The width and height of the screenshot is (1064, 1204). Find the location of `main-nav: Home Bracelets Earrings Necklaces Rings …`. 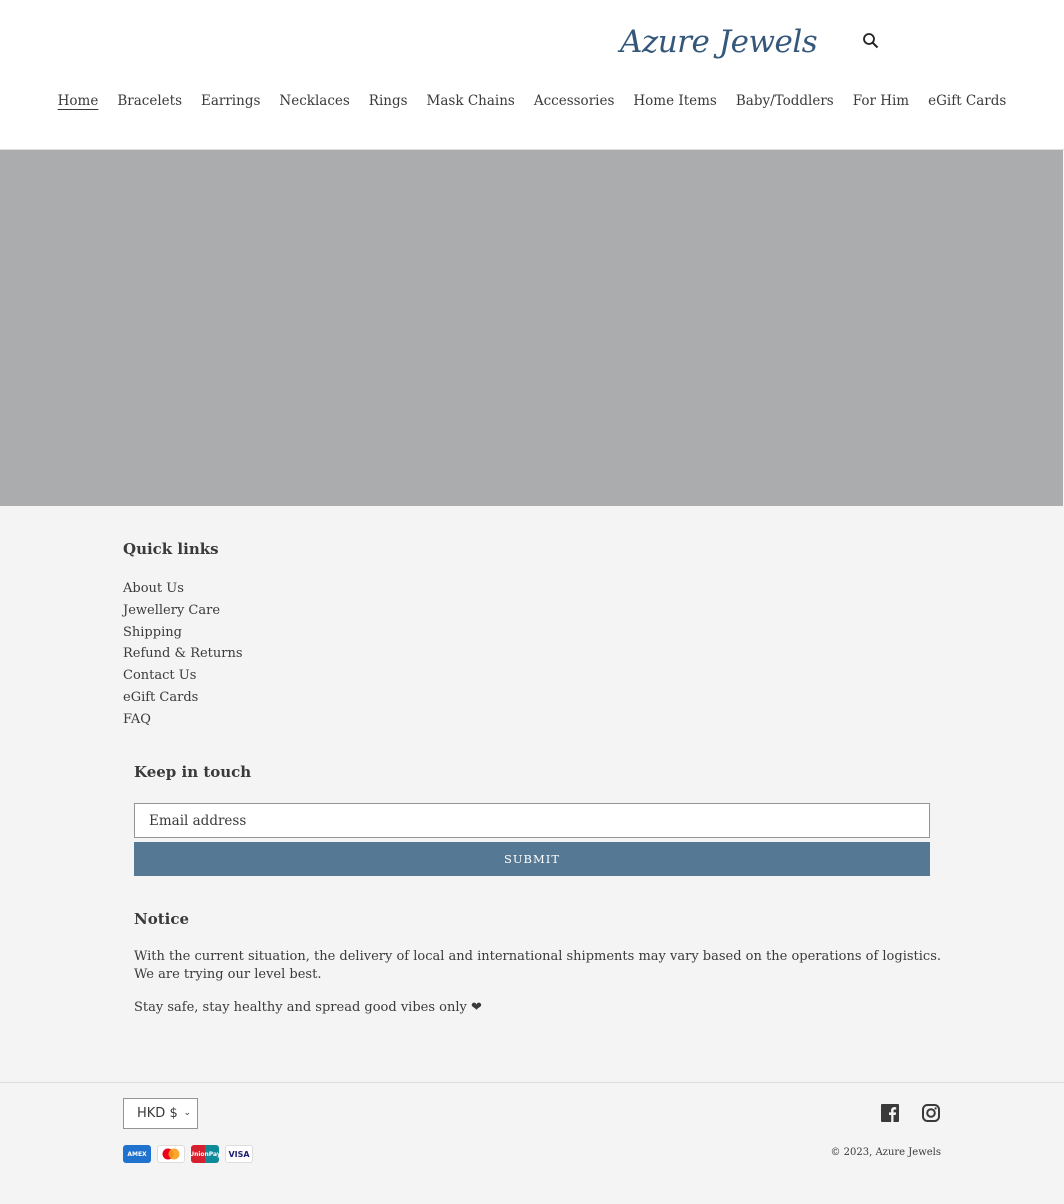

main-nav: Home Bracelets Earrings Necklaces Rings … is located at coordinates (532, 101).